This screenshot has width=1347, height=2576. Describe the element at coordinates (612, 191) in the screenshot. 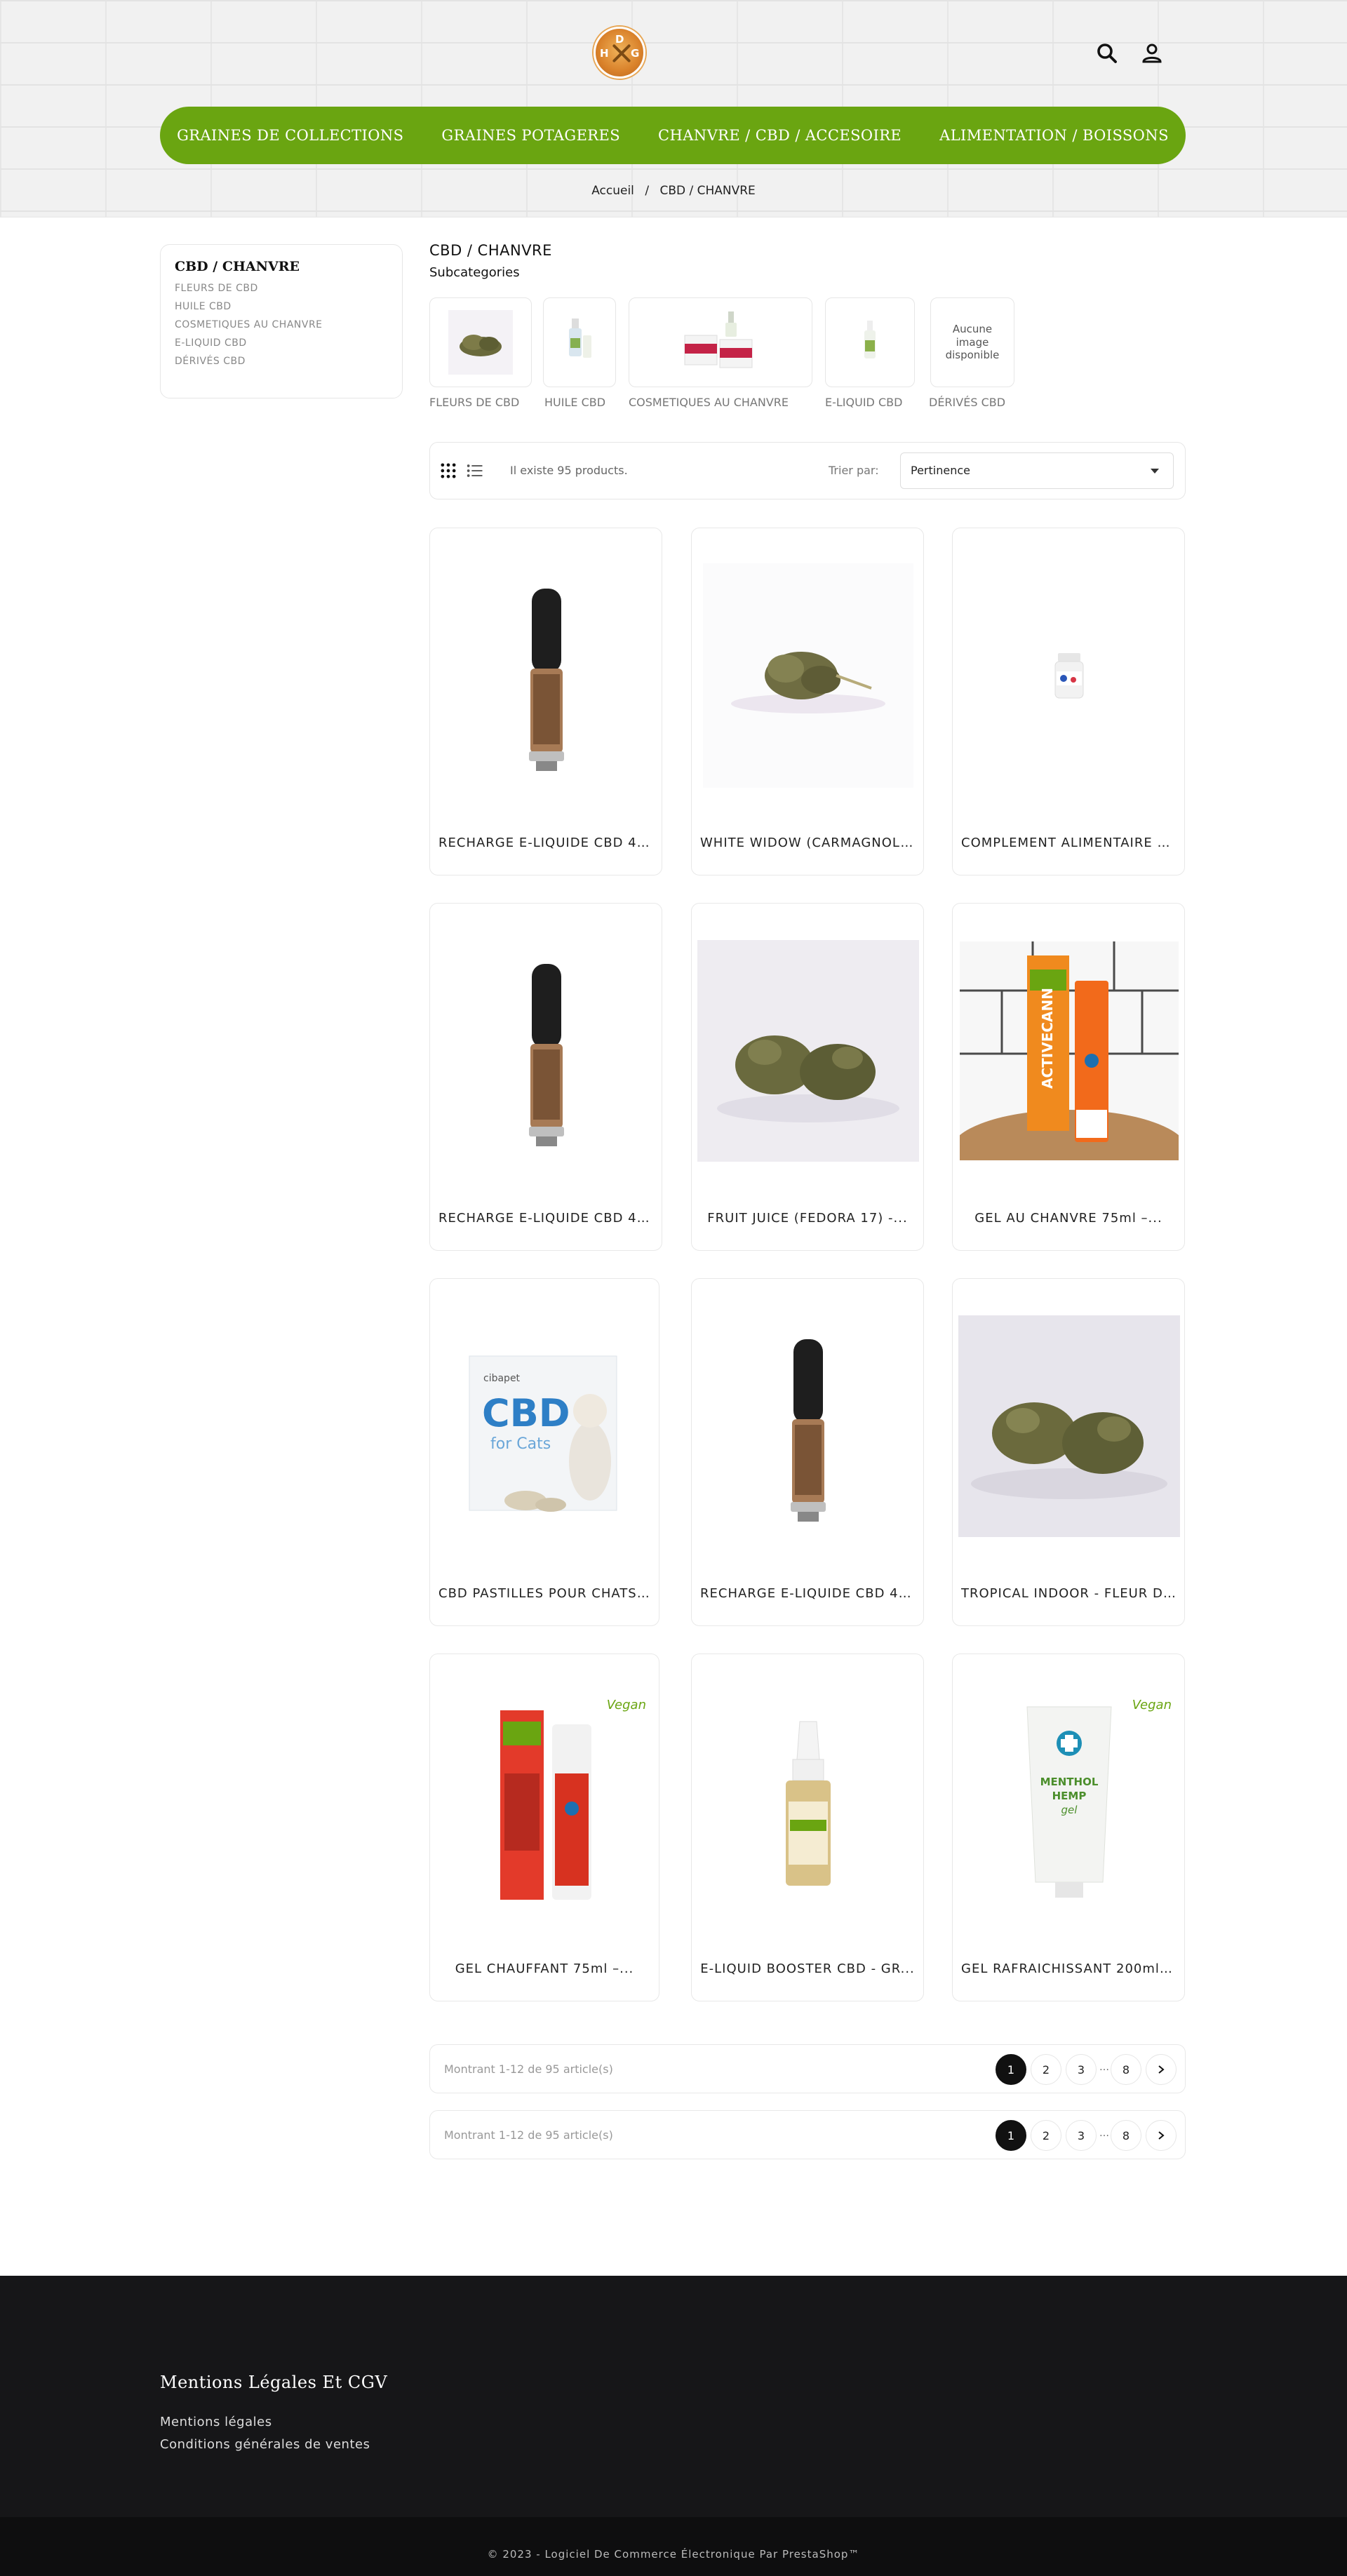

I see `breadcrumb-home: Accueil` at that location.